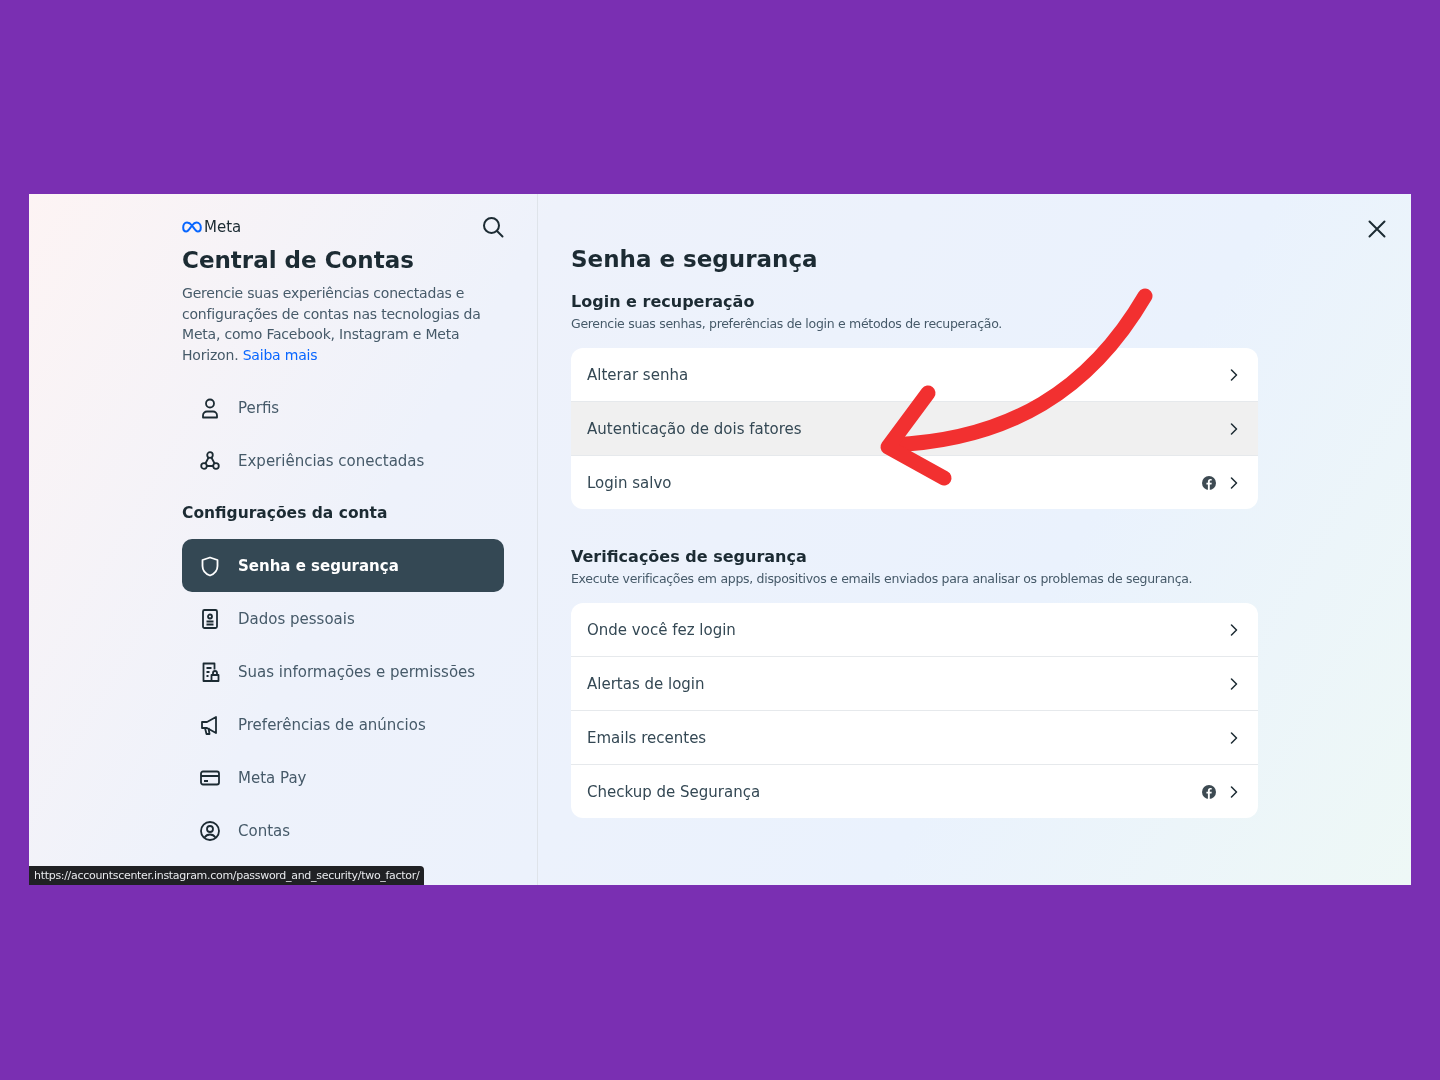  I want to click on sidebar-item: Perfis, so click(343, 407).